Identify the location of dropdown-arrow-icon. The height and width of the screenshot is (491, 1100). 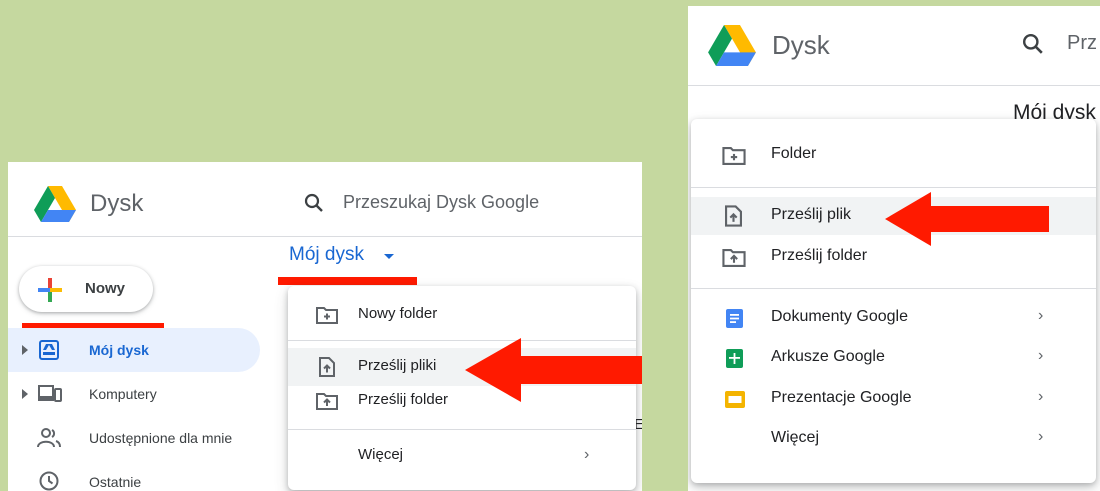
(389, 256).